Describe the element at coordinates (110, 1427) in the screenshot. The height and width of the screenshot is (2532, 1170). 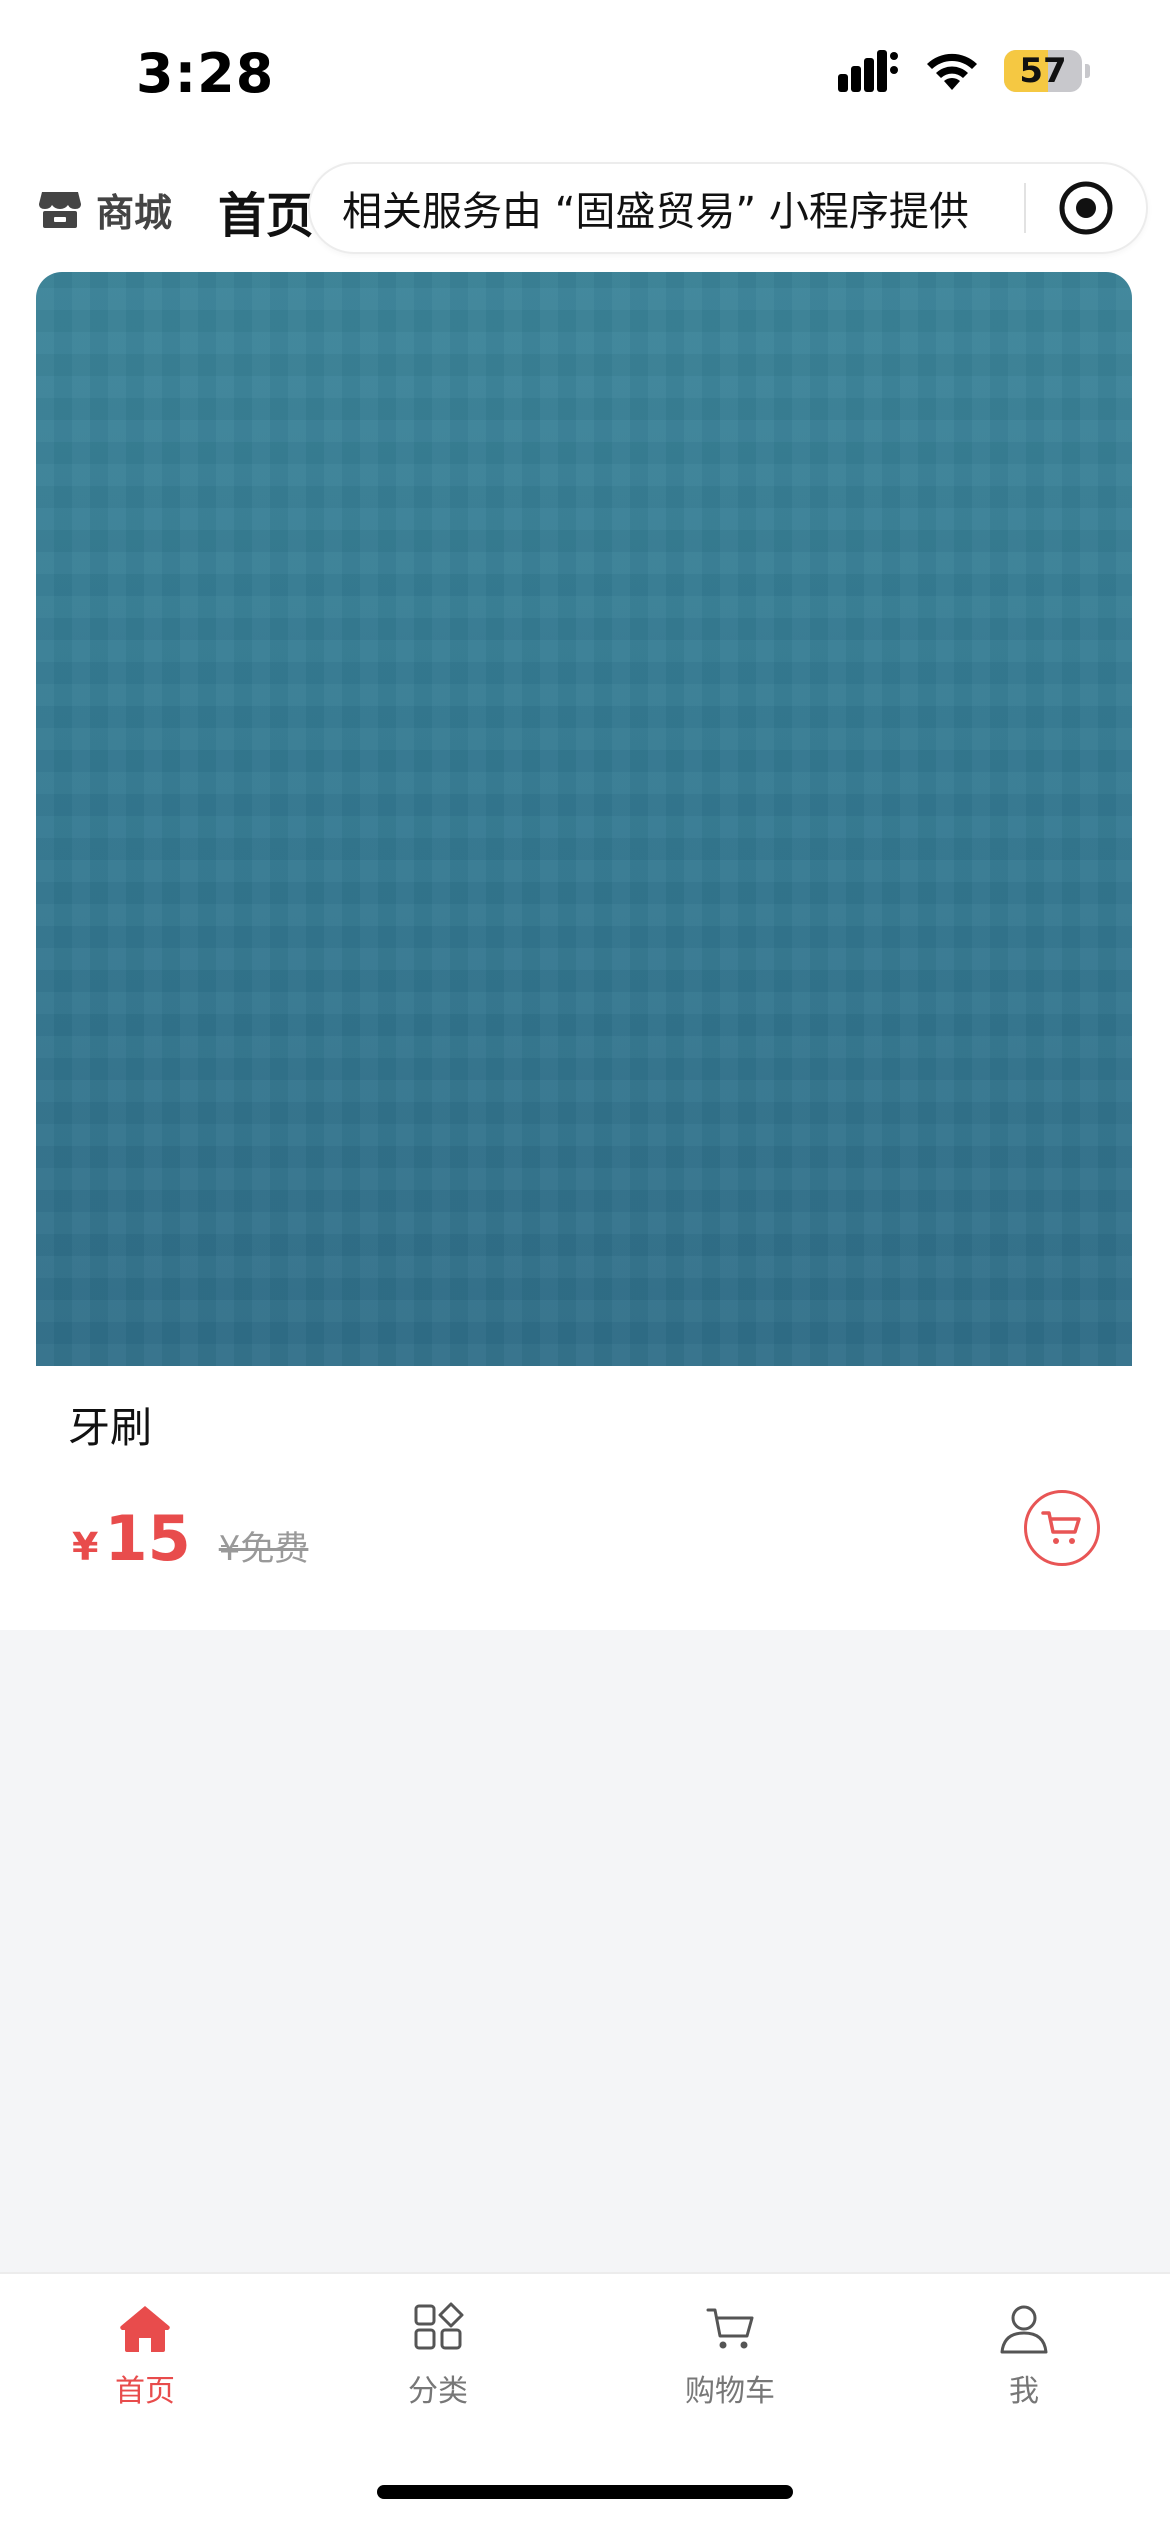
I see `product-name: 牙刷` at that location.